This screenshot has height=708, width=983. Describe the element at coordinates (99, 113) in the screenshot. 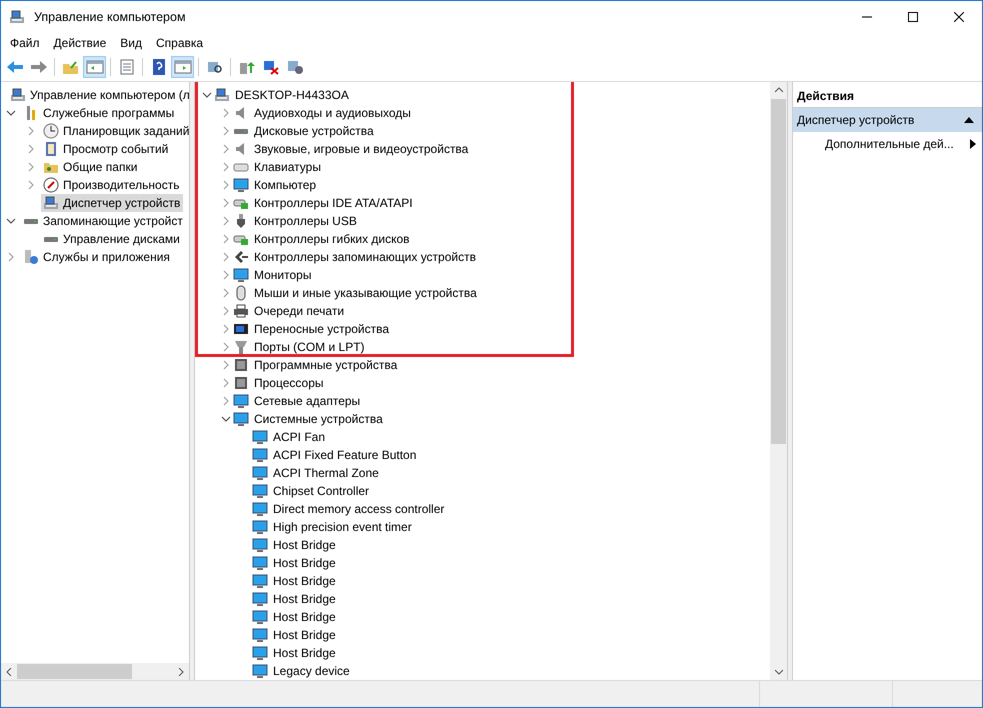

I see `tree-item: Служебные программы` at that location.